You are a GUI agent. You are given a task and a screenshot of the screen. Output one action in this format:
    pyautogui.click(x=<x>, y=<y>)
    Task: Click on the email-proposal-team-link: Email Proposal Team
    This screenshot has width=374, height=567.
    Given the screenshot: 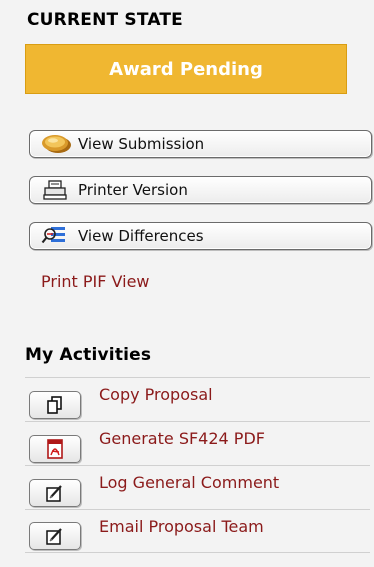 What is the action you would take?
    pyautogui.click(x=181, y=526)
    